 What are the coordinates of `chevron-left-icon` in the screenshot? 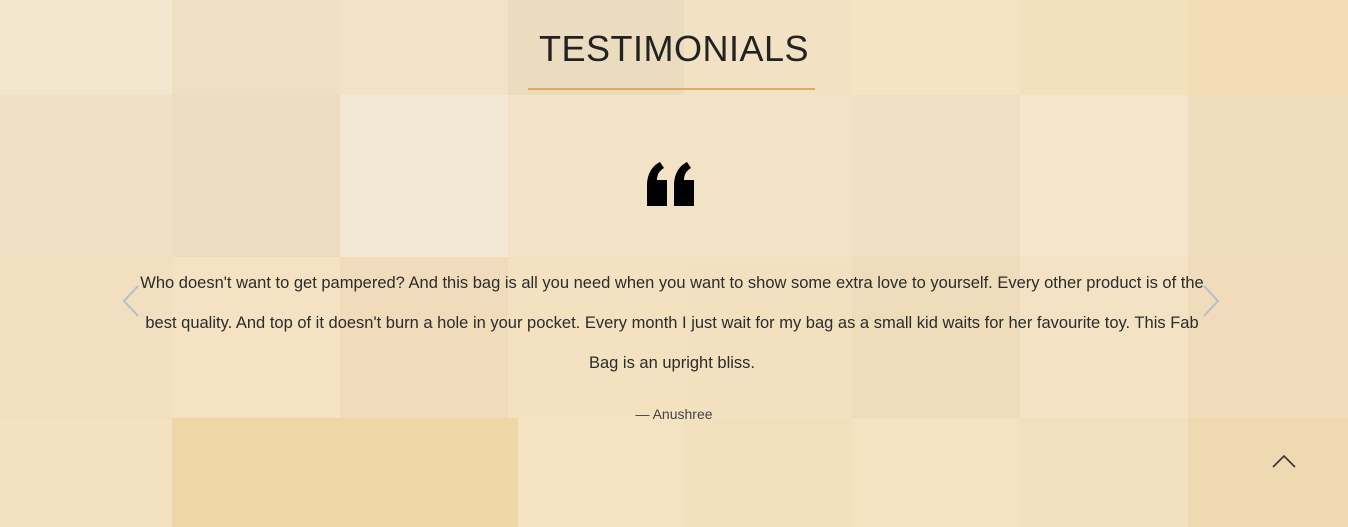 It's located at (131, 301).